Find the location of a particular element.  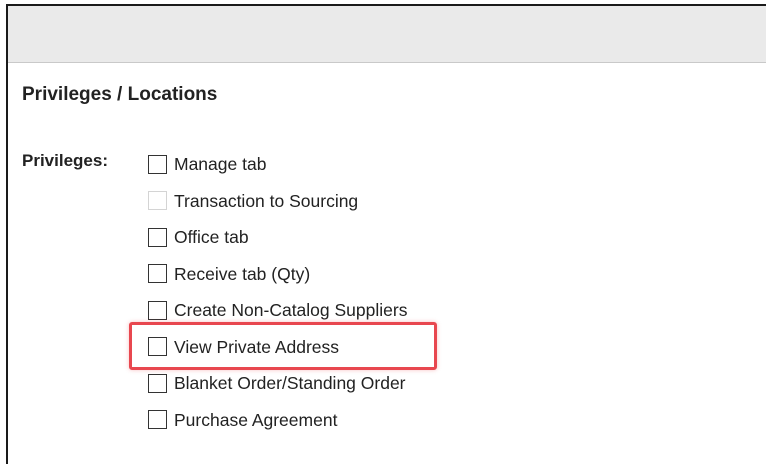

create-non-catalog-suppliers-label: Create Non-Catalog Suppliers is located at coordinates (290, 310).